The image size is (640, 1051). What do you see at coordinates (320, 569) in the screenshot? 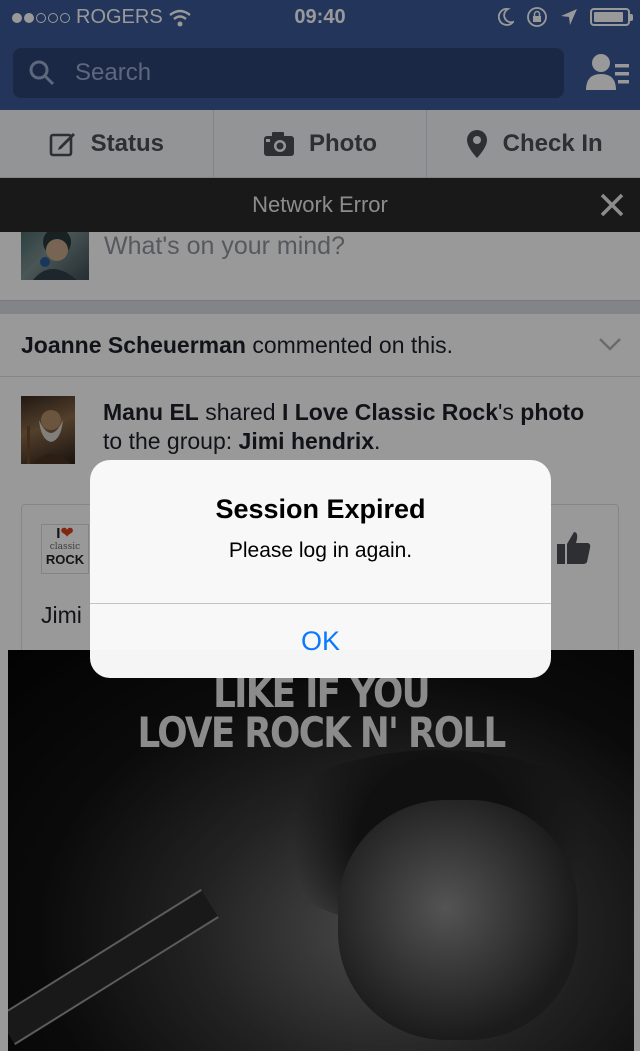
I see `session-expired-alert: Session Expired Please log in again. OK` at bounding box center [320, 569].